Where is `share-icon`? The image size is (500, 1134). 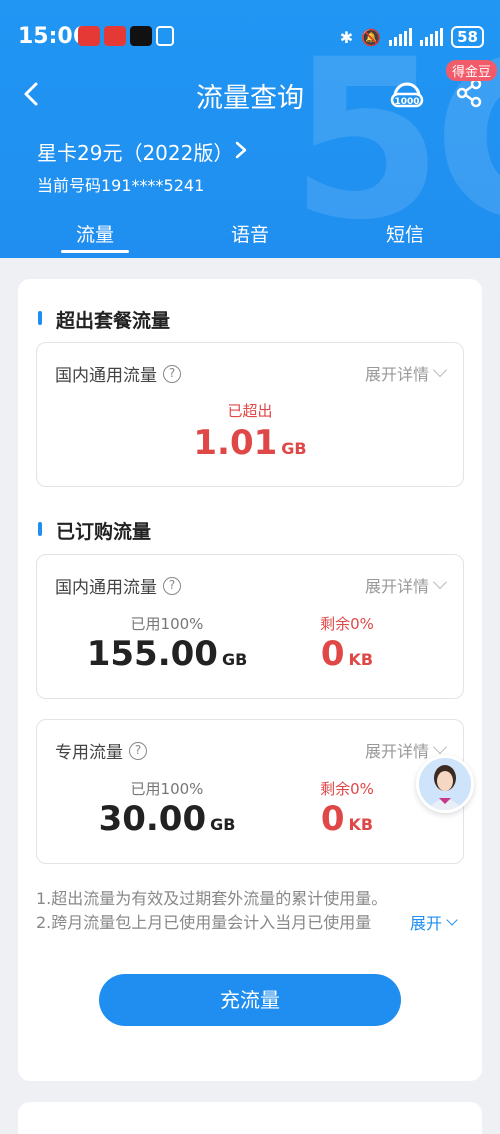
share-icon is located at coordinates (469, 93).